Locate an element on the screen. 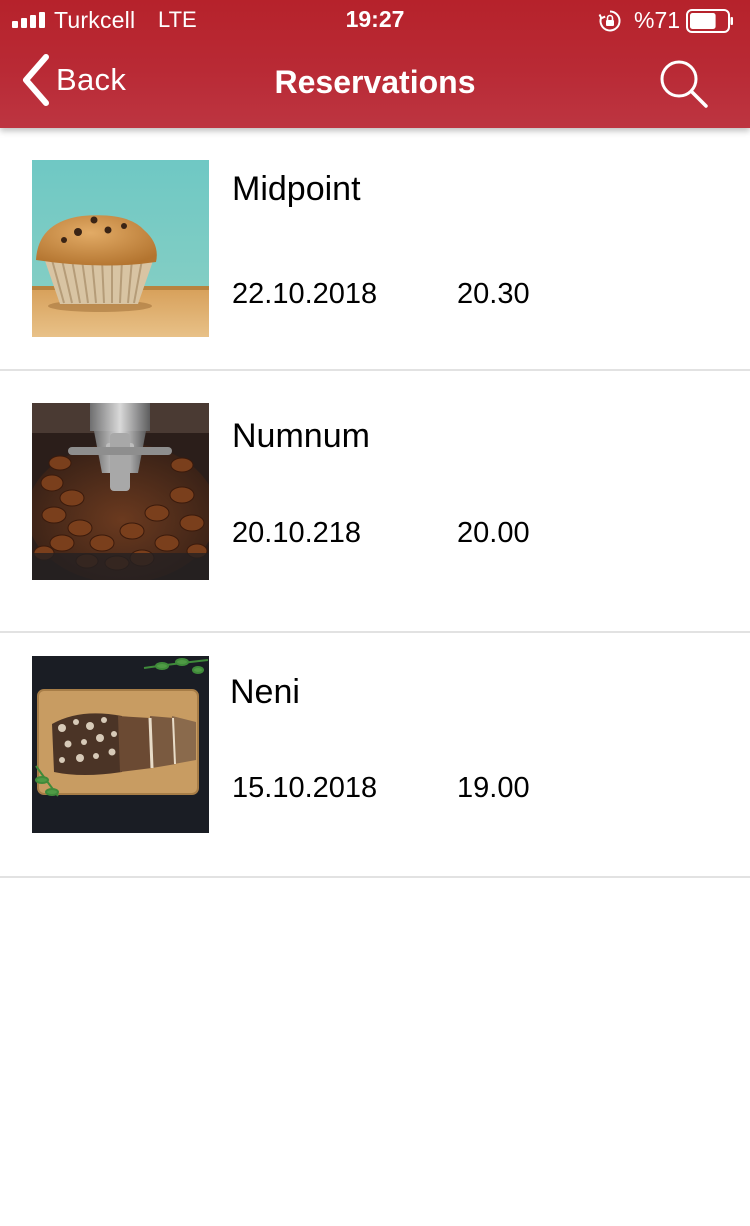 The image size is (750, 1226). reservation-time: 20.30 is located at coordinates (493, 294).